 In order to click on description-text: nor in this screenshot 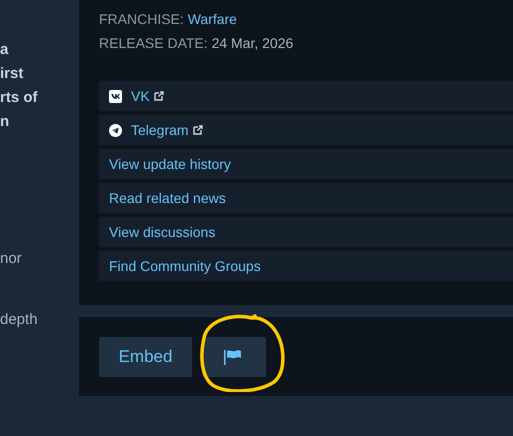, I will do `click(11, 259)`.